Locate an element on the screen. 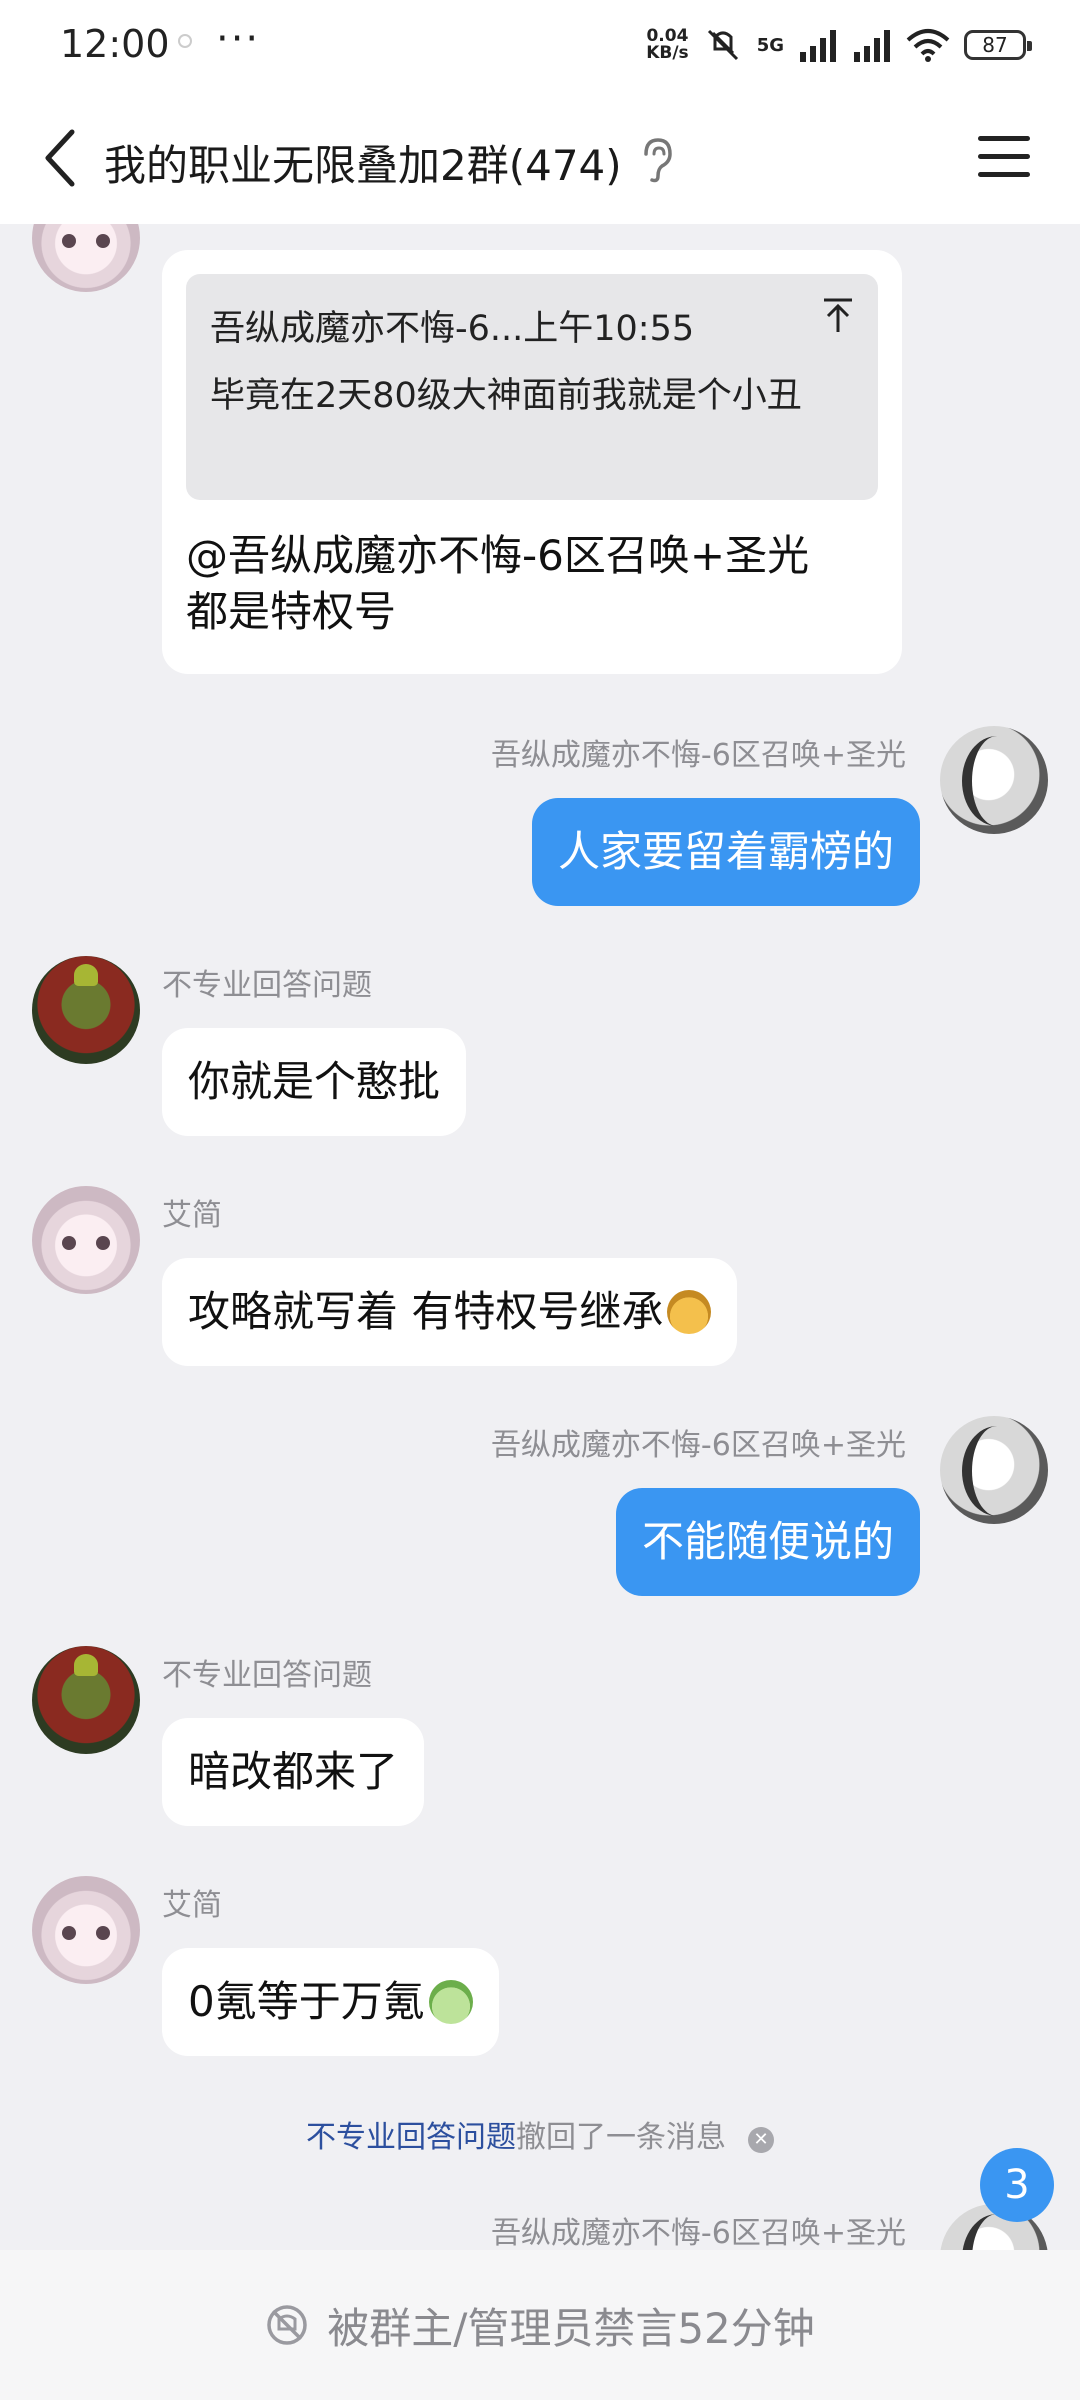  message-text-line: 都是特权号 is located at coordinates (291, 611).